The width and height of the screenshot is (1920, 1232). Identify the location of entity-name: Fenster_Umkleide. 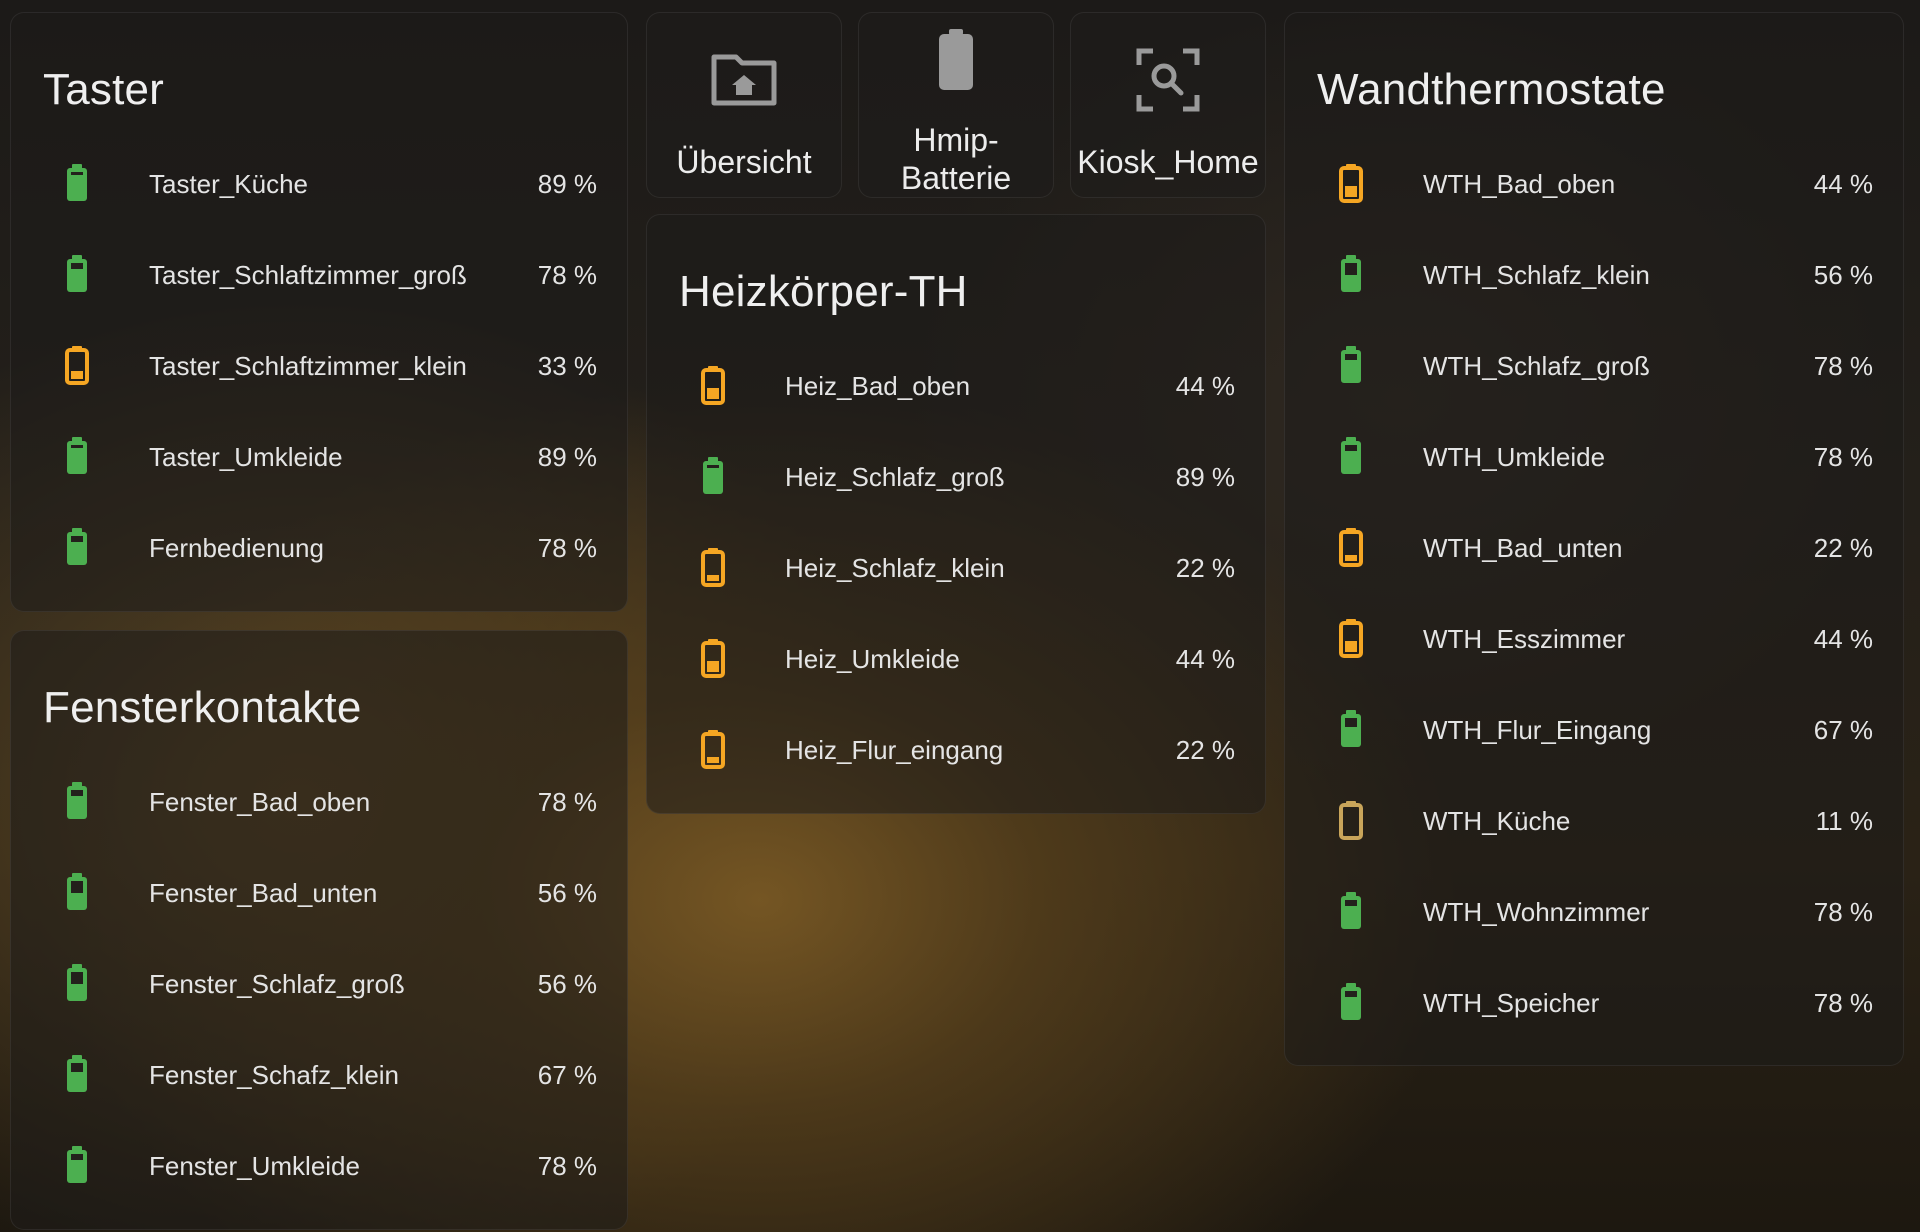
(254, 1166).